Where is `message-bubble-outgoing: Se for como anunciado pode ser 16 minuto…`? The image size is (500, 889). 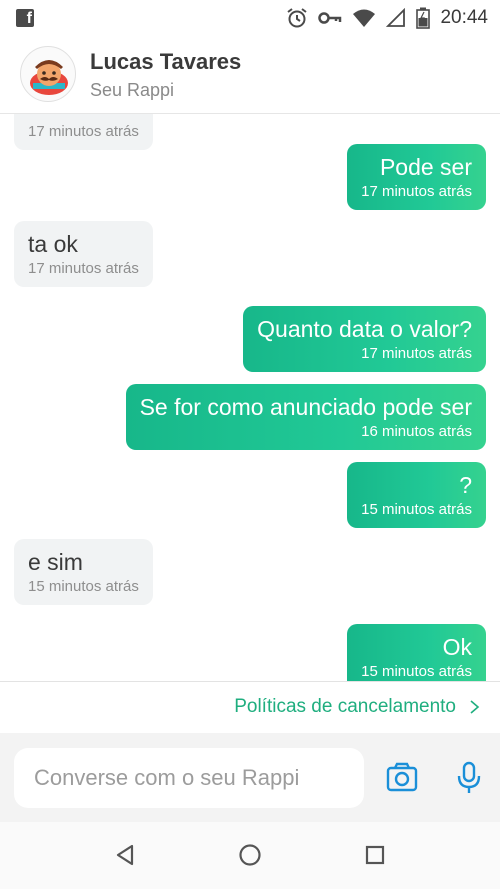
message-bubble-outgoing: Se for como anunciado pode ser 16 minuto… is located at coordinates (305, 417).